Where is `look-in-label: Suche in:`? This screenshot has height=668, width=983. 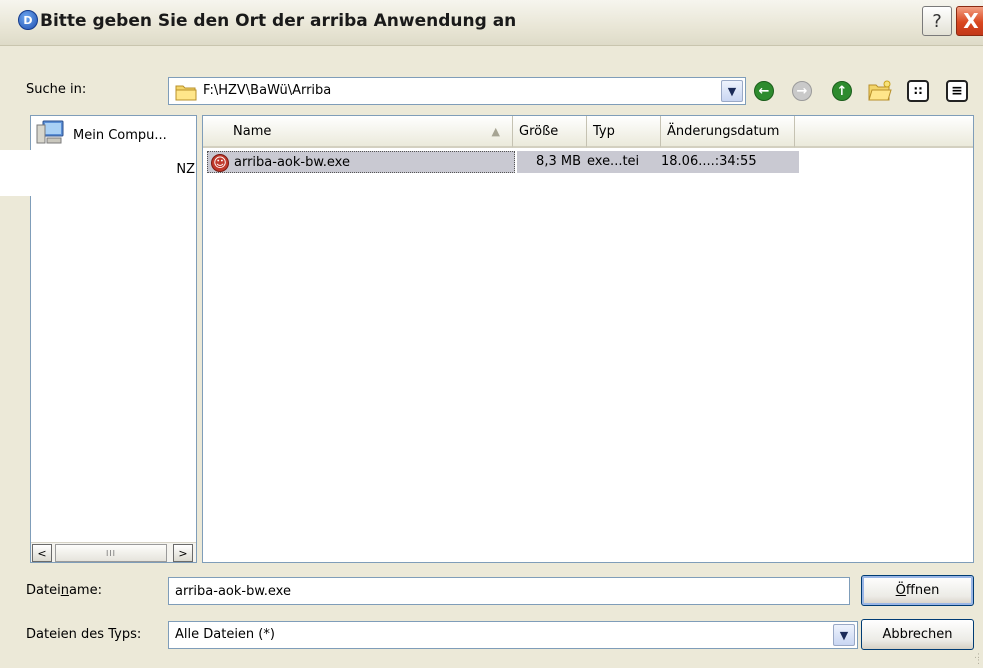 look-in-label: Suche in: is located at coordinates (56, 89).